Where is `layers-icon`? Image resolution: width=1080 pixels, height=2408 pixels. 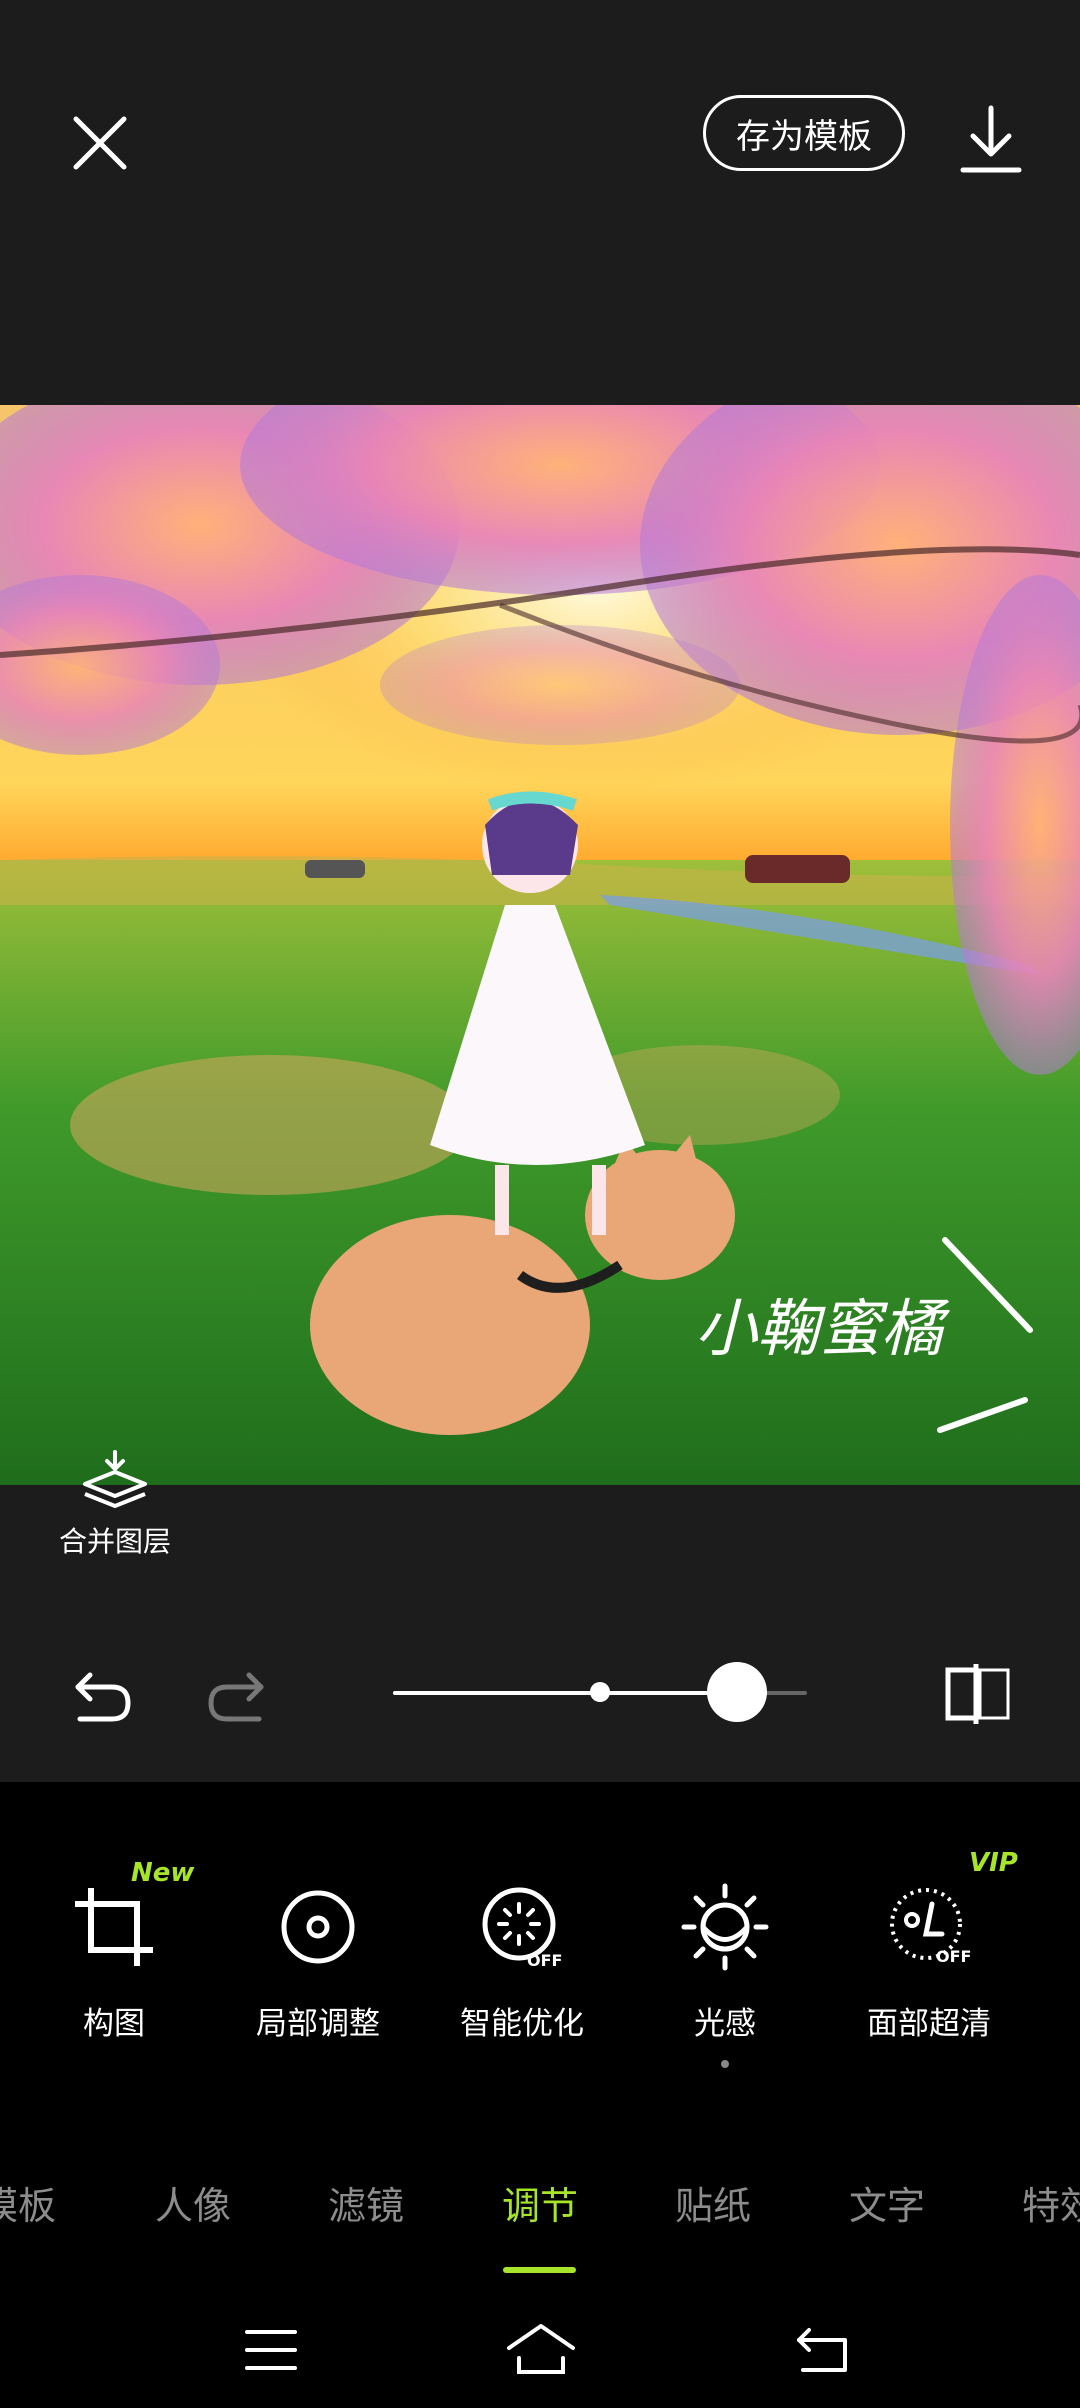 layers-icon is located at coordinates (115, 1479).